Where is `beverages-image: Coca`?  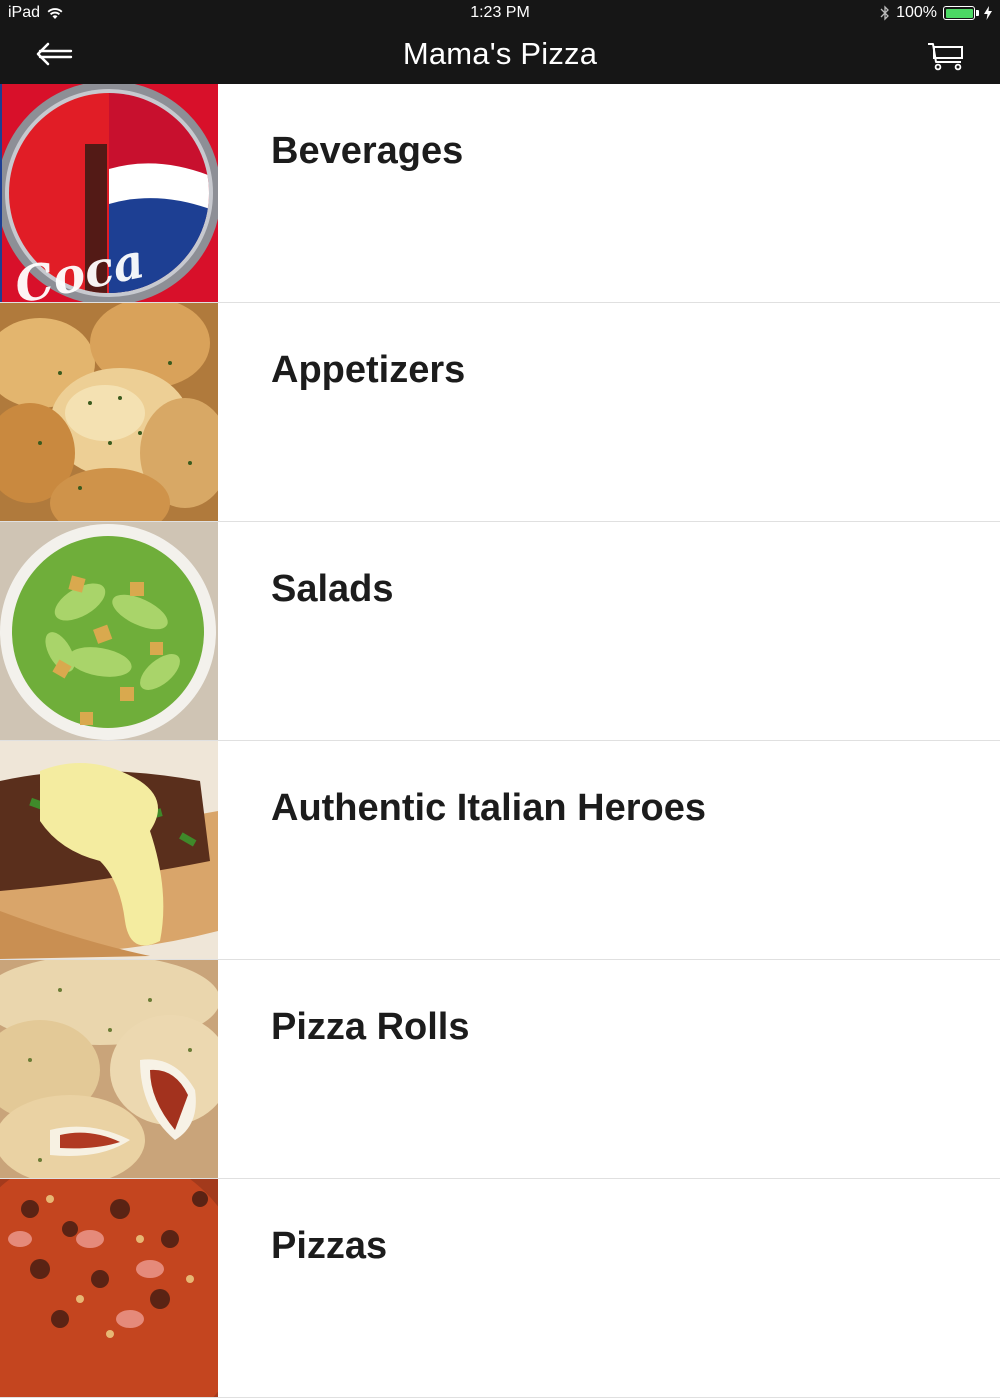 beverages-image: Coca is located at coordinates (109, 193).